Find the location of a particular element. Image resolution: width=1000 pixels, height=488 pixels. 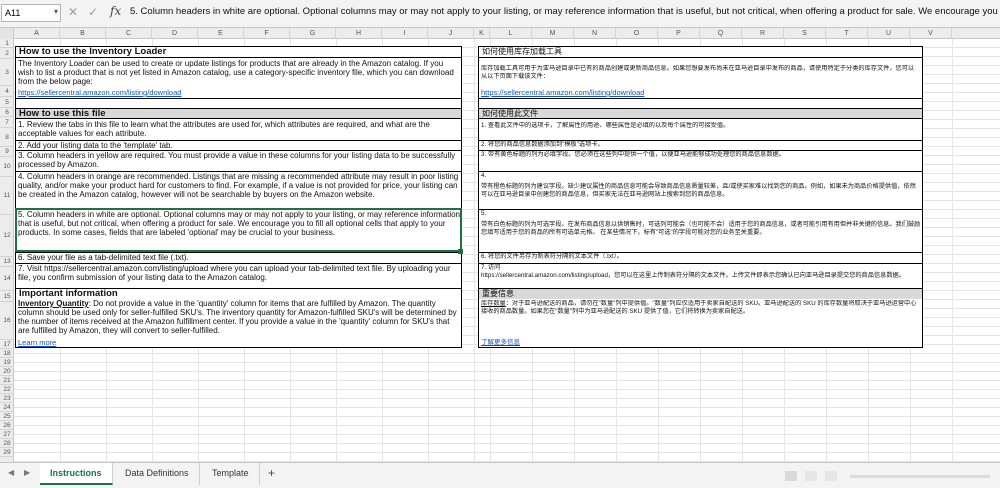

row-header: 26 is located at coordinates (7, 425).